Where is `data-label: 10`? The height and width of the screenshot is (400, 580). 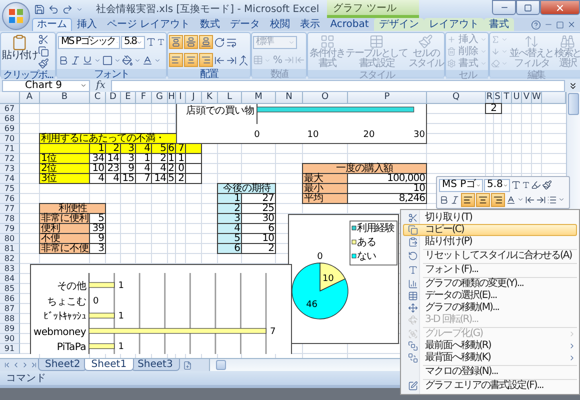 data-label: 10 is located at coordinates (328, 279).